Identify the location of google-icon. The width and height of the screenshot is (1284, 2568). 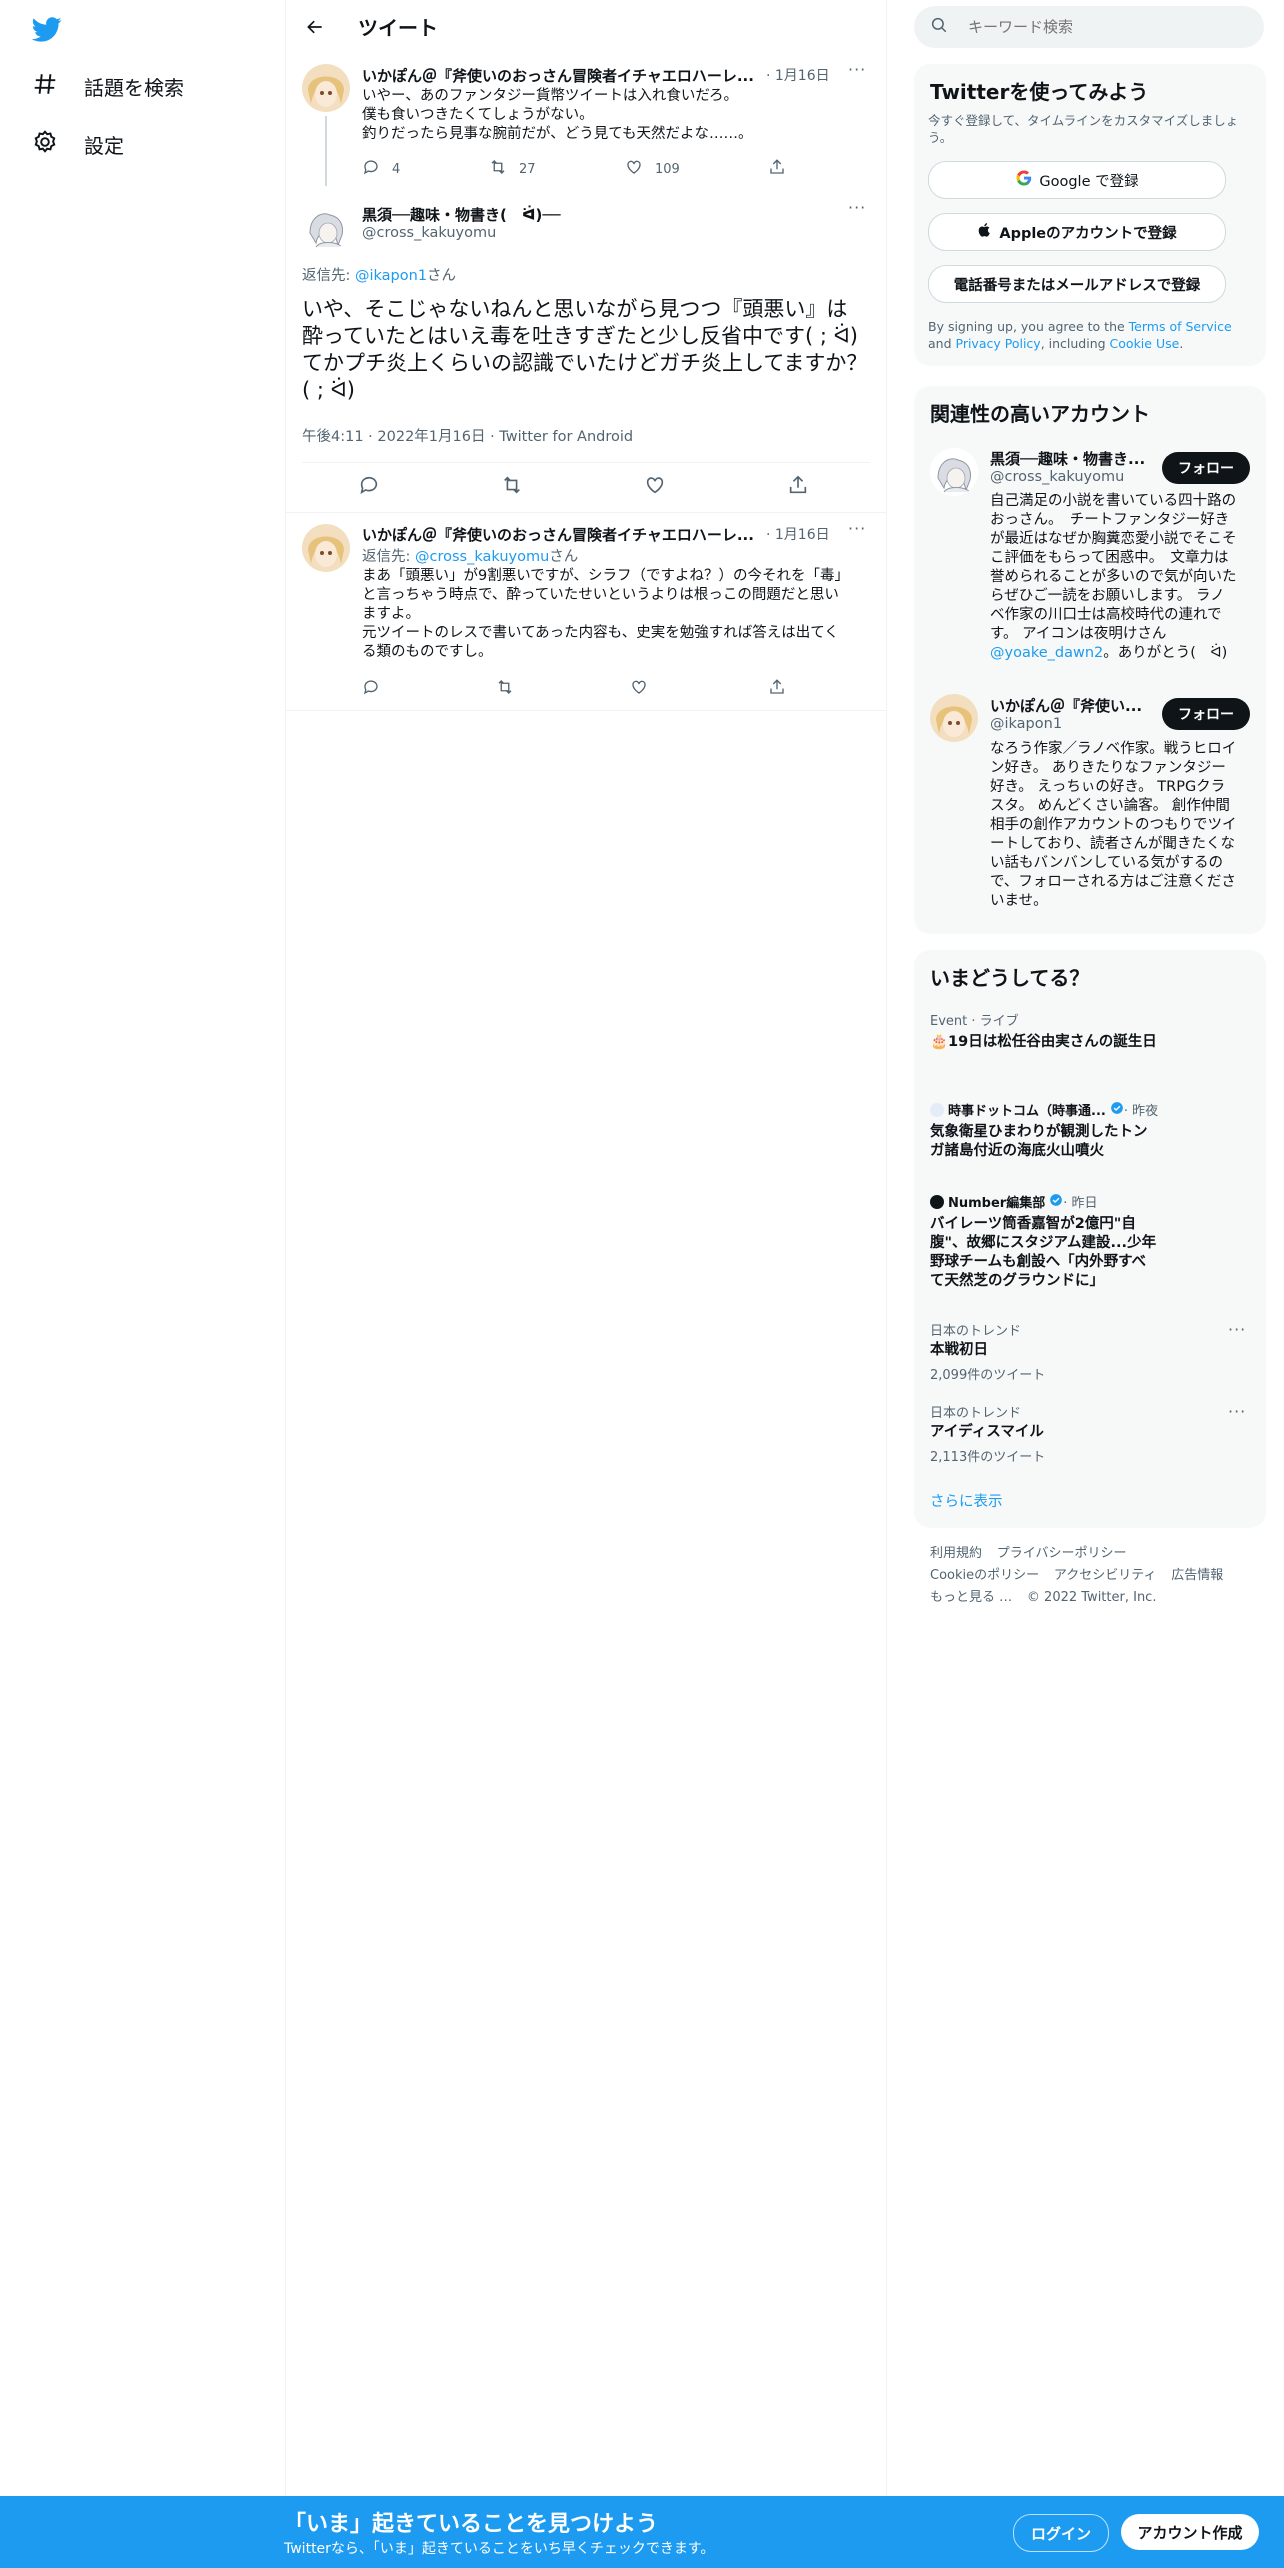
(1024, 180).